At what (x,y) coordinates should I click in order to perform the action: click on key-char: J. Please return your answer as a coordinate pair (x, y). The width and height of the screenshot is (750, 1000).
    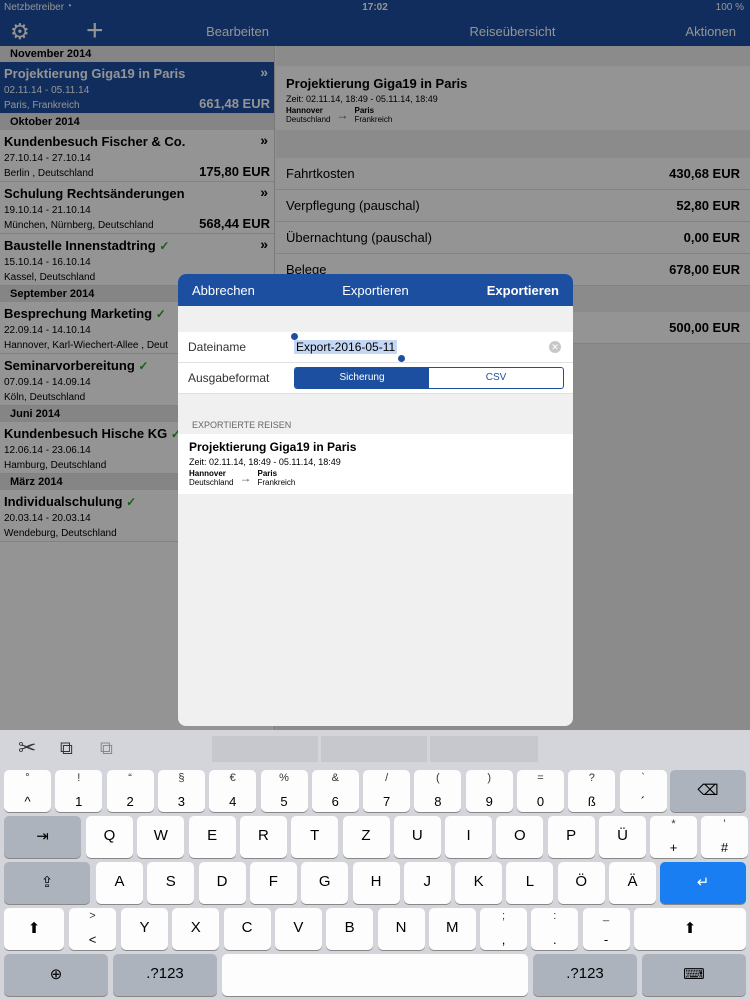
    Looking at the image, I should click on (427, 881).